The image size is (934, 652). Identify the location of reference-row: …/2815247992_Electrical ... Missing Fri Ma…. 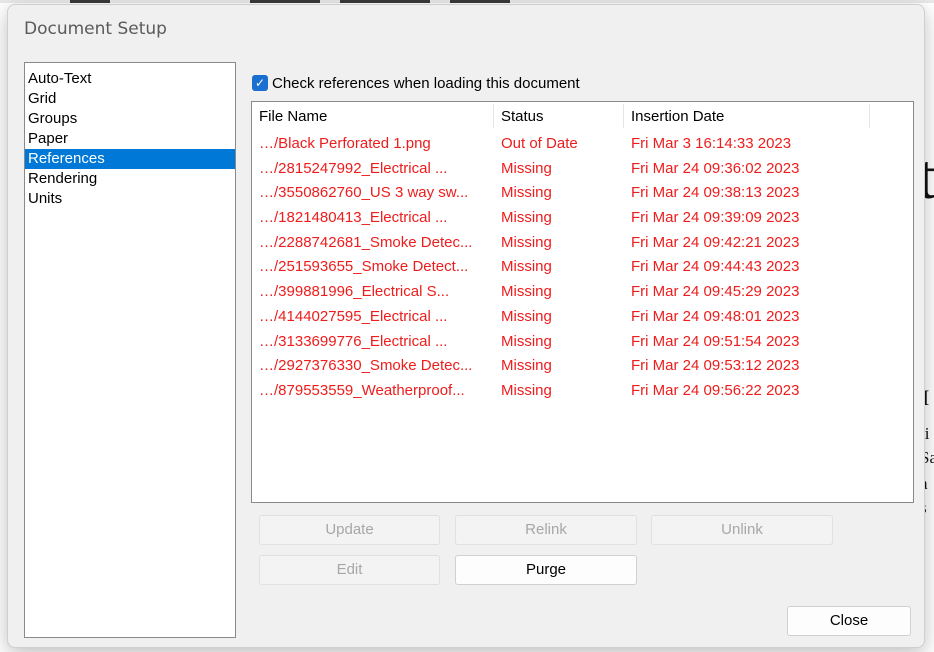
(582, 170).